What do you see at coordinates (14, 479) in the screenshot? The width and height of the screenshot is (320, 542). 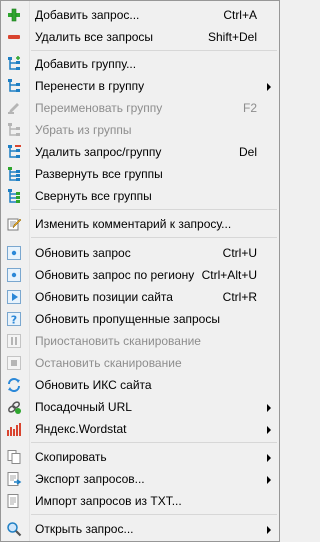 I see `export-icon` at bounding box center [14, 479].